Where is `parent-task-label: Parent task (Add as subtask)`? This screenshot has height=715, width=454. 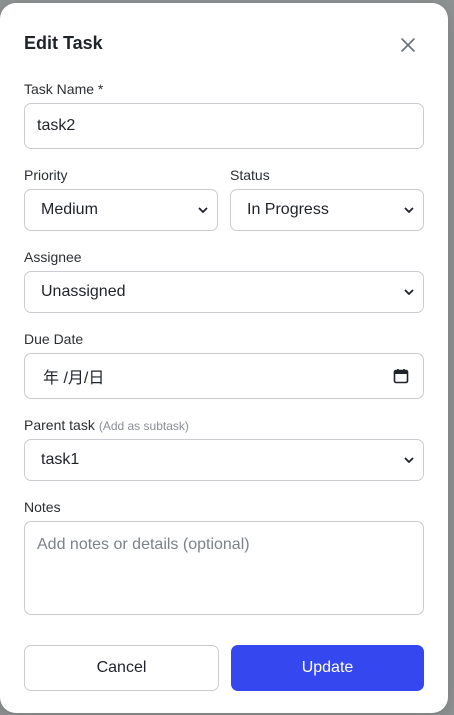 parent-task-label: Parent task (Add as subtask) is located at coordinates (106, 425).